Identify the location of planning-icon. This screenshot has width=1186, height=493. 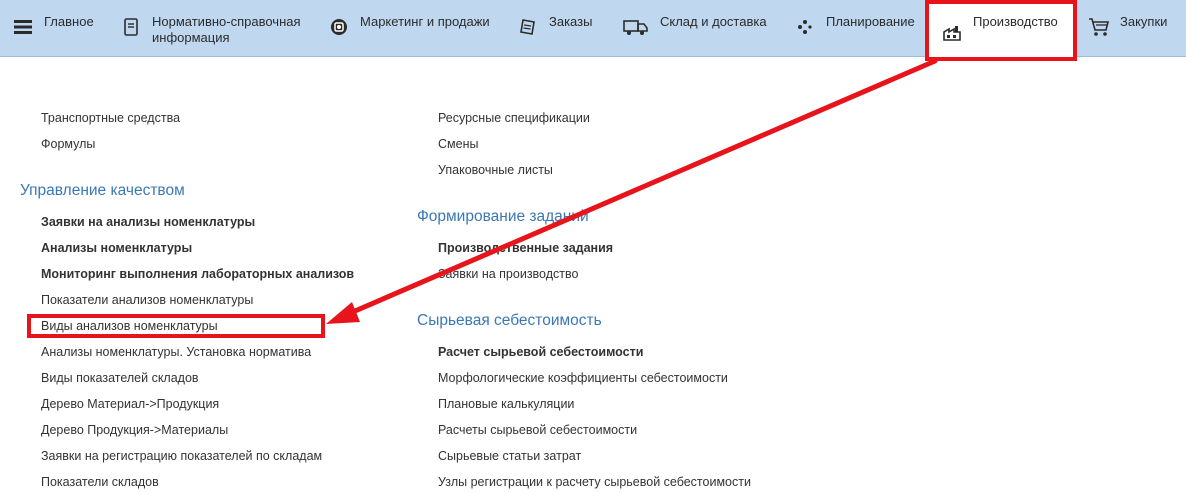
(805, 27).